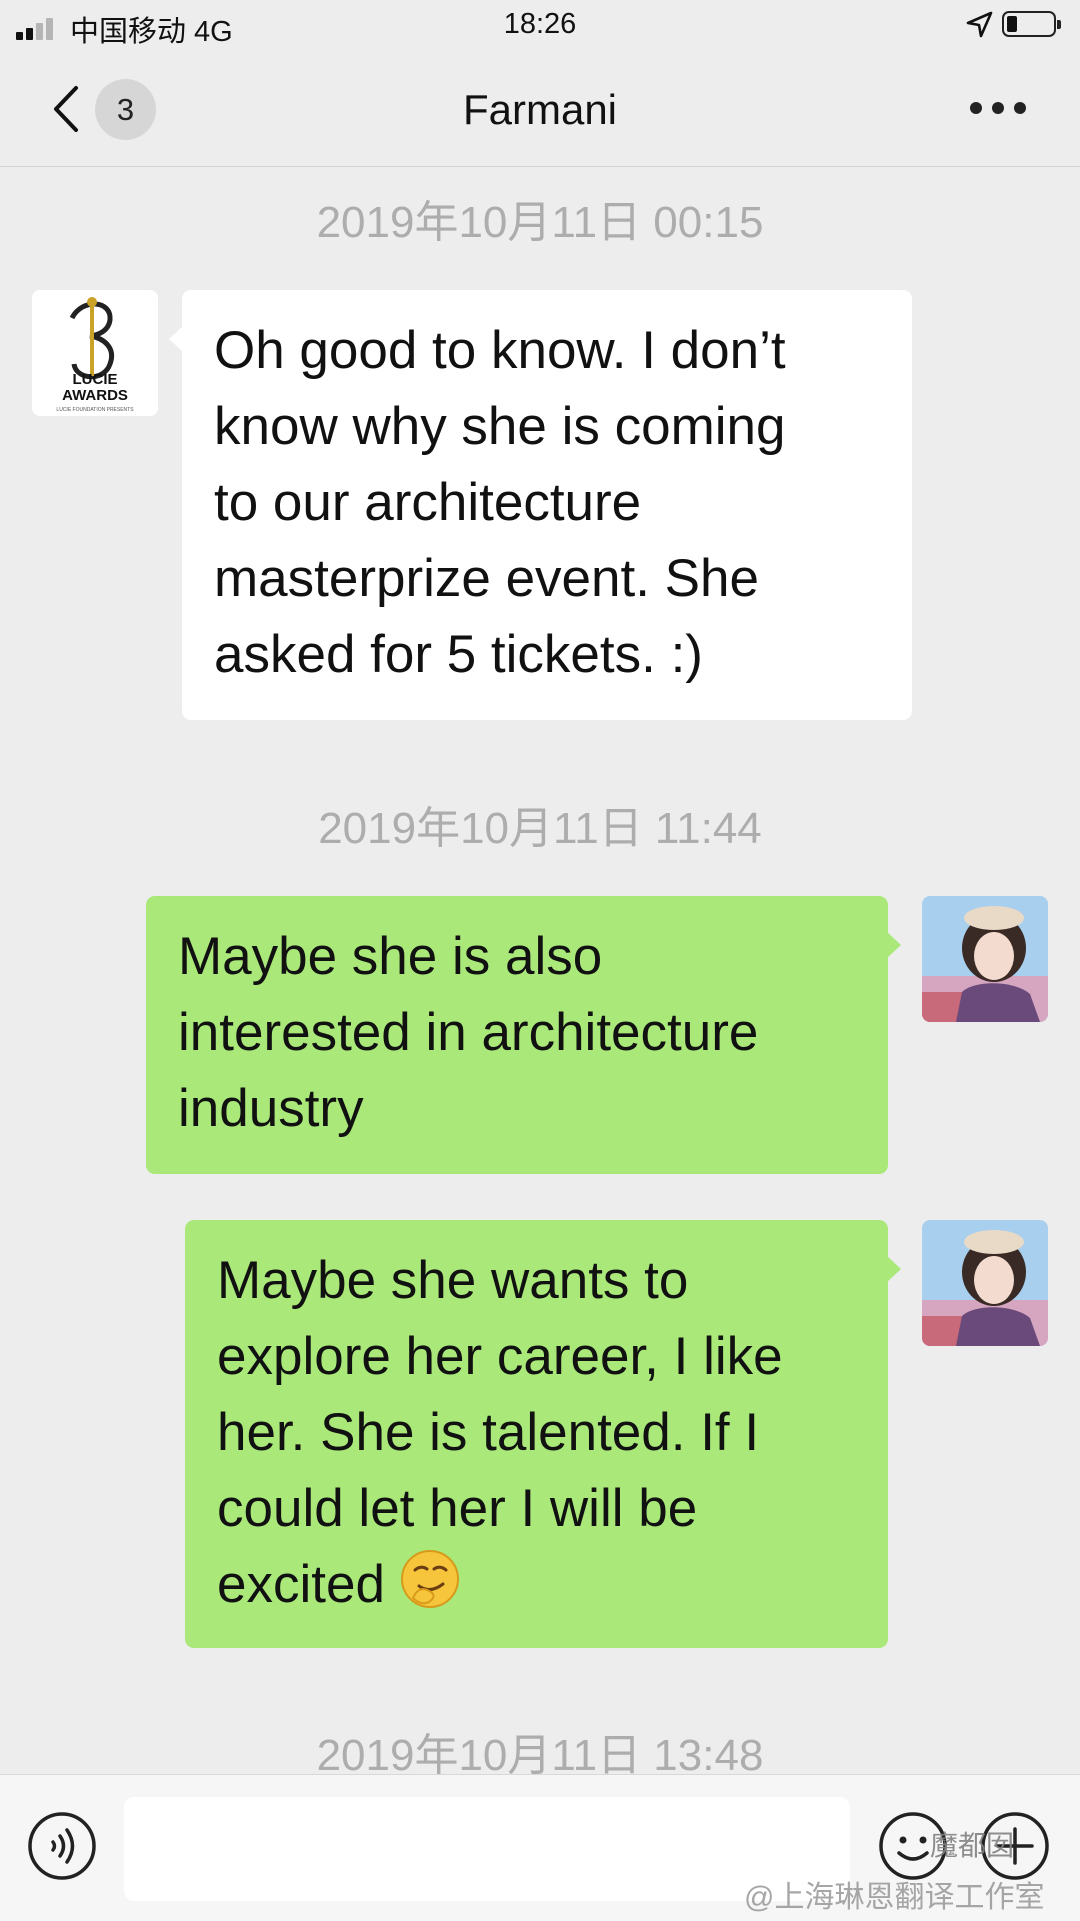  What do you see at coordinates (428, 502) in the screenshot?
I see `message-line: to our architecture` at bounding box center [428, 502].